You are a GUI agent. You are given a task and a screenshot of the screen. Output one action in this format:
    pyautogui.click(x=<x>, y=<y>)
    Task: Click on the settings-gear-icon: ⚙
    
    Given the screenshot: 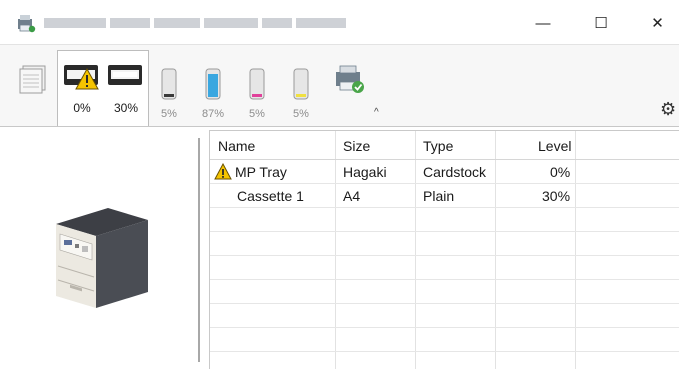 What is the action you would take?
    pyautogui.click(x=668, y=109)
    